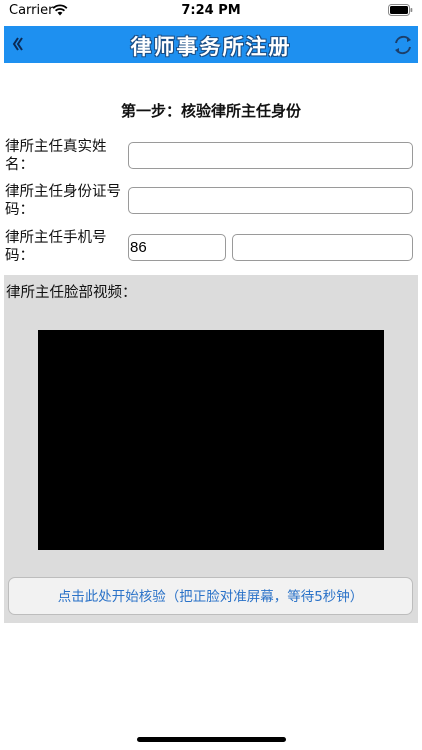 The image size is (422, 750). What do you see at coordinates (177, 247) in the screenshot?
I see `country-code-input` at bounding box center [177, 247].